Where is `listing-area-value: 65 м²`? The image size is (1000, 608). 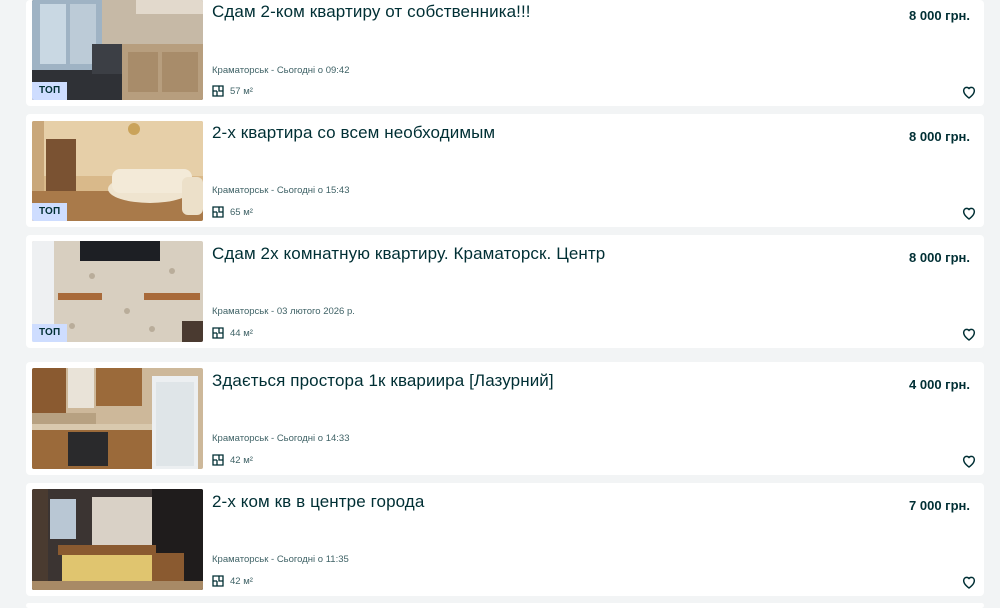 listing-area-value: 65 м² is located at coordinates (241, 212).